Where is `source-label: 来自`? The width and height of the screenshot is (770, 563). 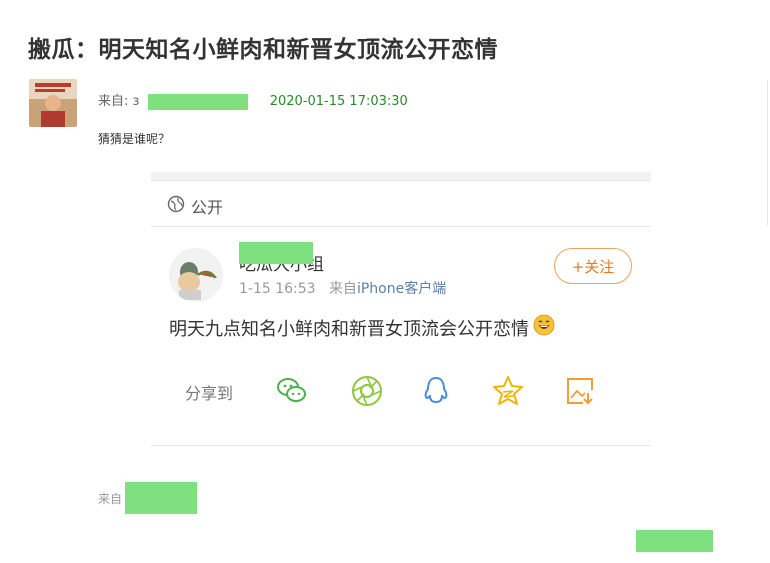
source-label: 来自 is located at coordinates (110, 499).